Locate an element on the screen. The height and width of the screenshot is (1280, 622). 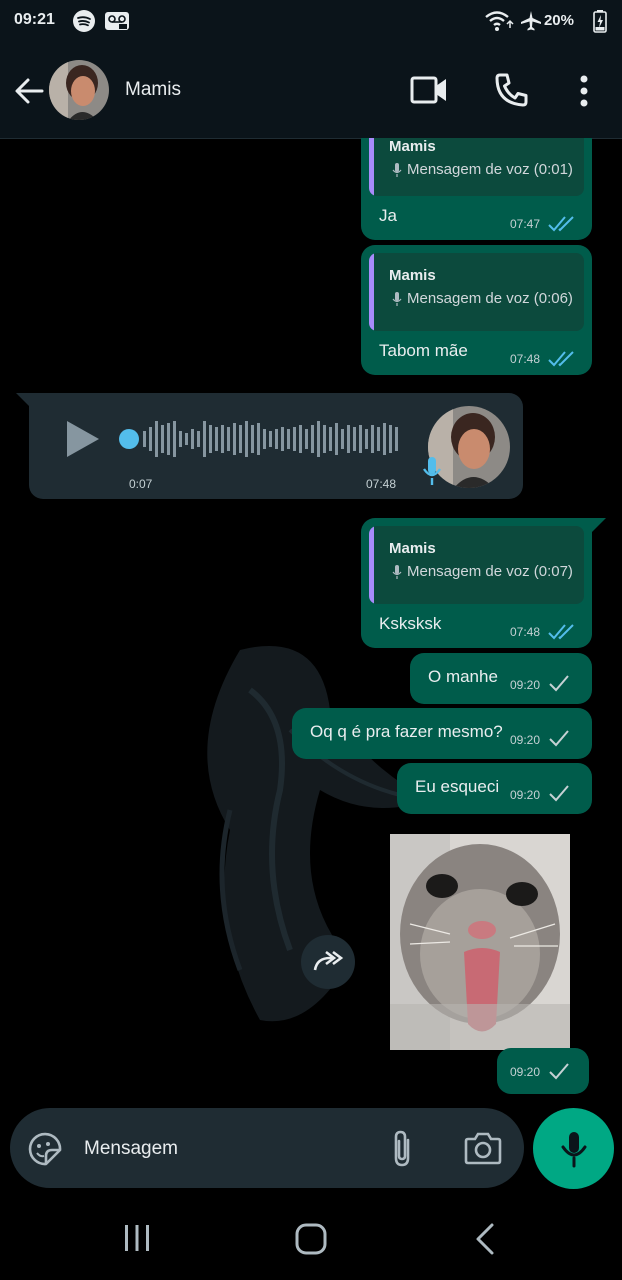
voice-duration: 0:07 is located at coordinates (141, 484).